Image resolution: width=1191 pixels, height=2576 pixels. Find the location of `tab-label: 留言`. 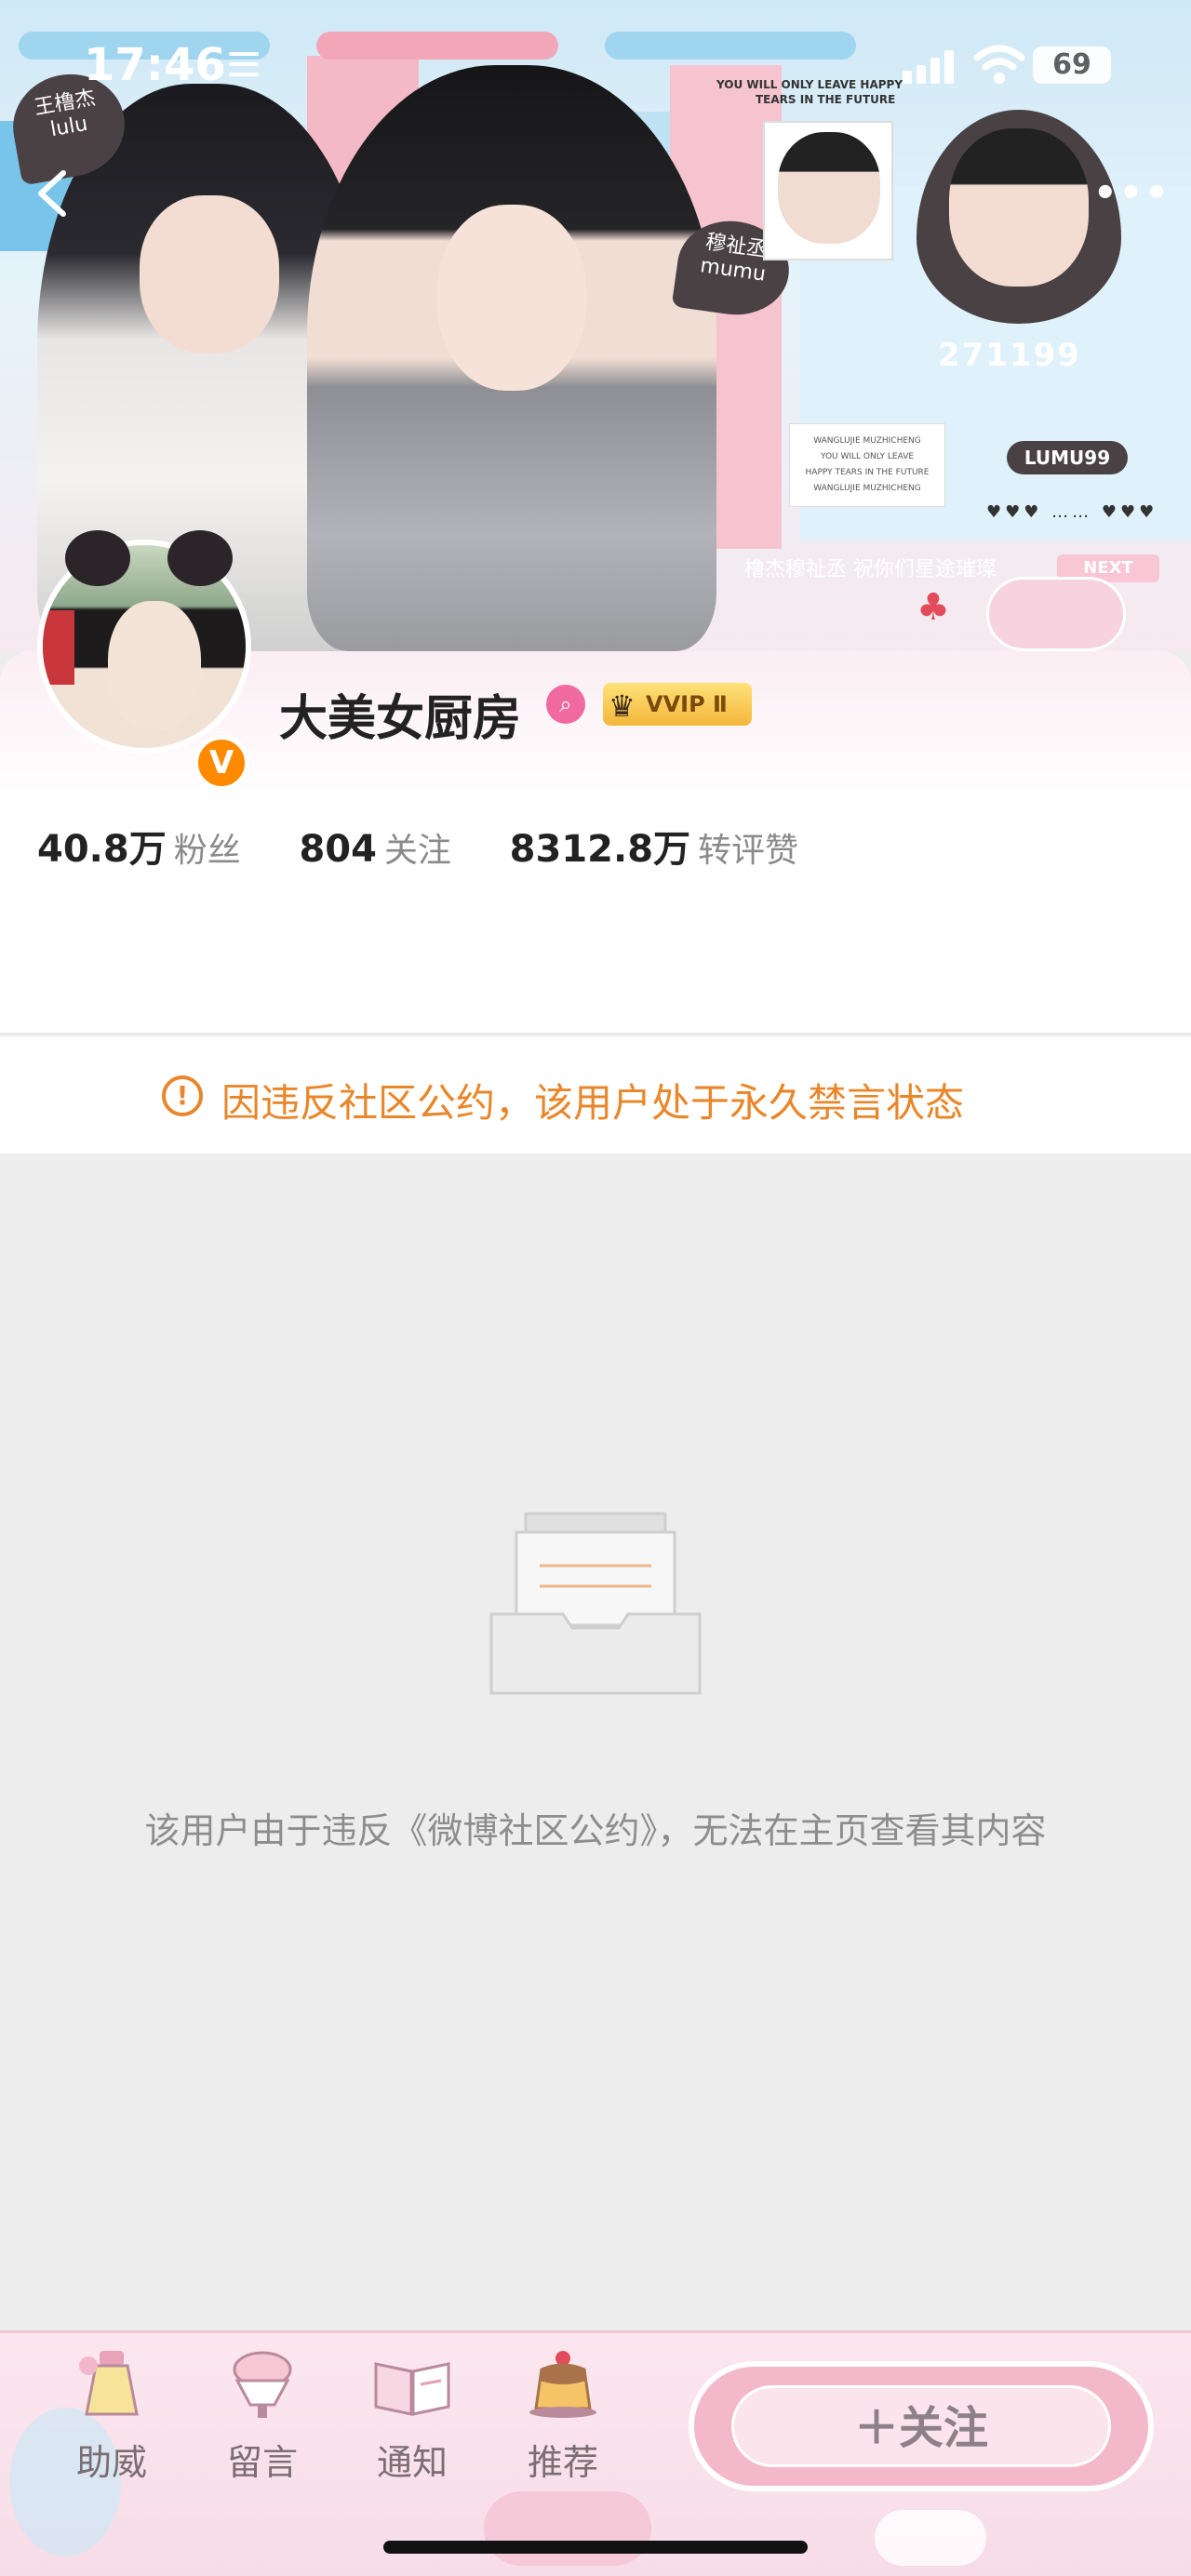

tab-label: 留言 is located at coordinates (262, 2462).